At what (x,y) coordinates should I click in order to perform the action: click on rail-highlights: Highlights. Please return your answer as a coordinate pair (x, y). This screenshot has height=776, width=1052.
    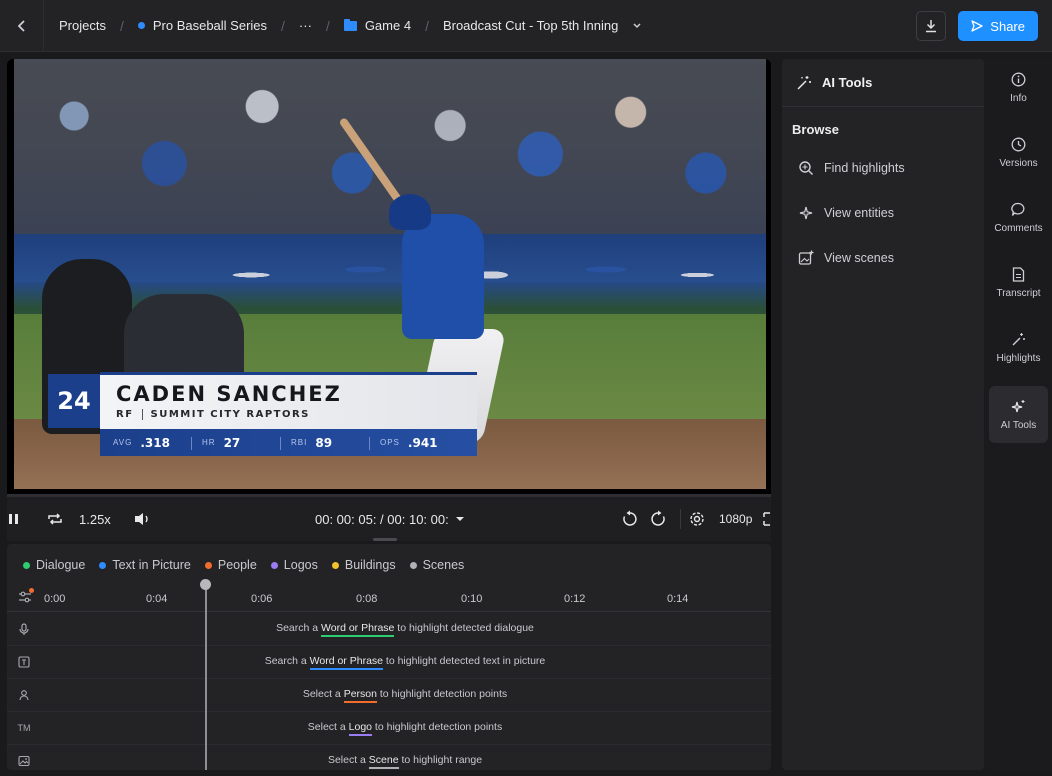
    Looking at the image, I should click on (1018, 347).